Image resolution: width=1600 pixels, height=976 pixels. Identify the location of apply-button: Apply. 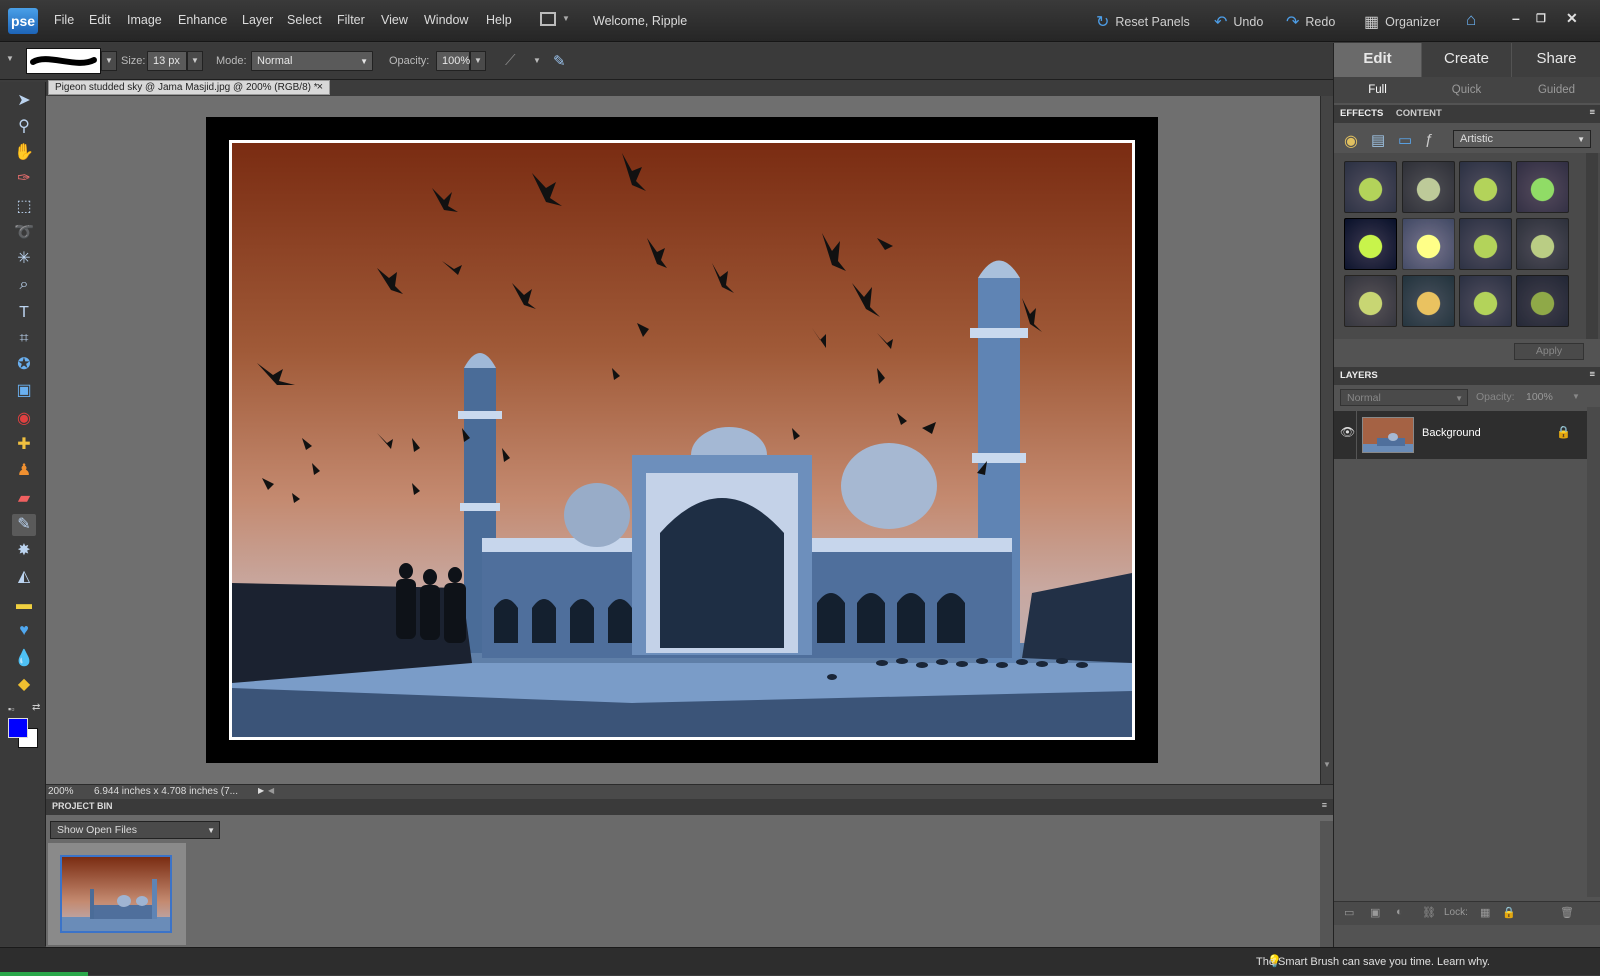
(1549, 351).